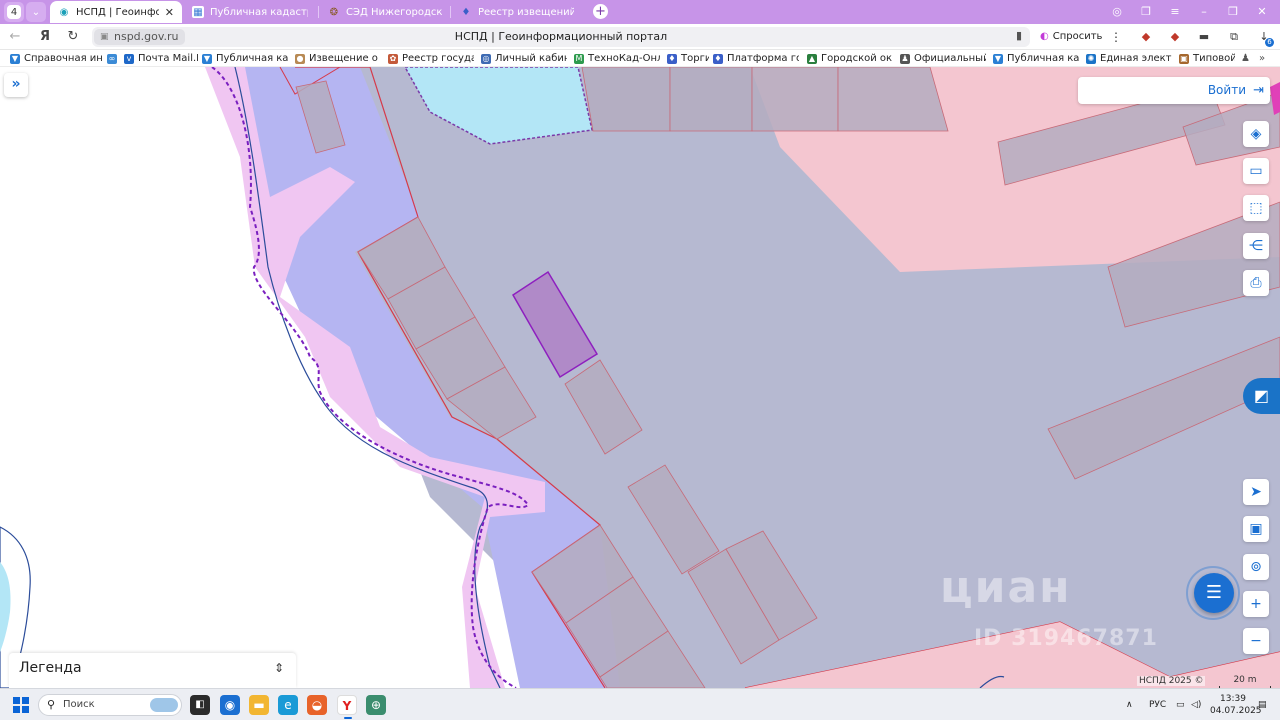 The width and height of the screenshot is (1280, 721). Describe the element at coordinates (51, 704) in the screenshot. I see `search-icon: ⚲` at that location.